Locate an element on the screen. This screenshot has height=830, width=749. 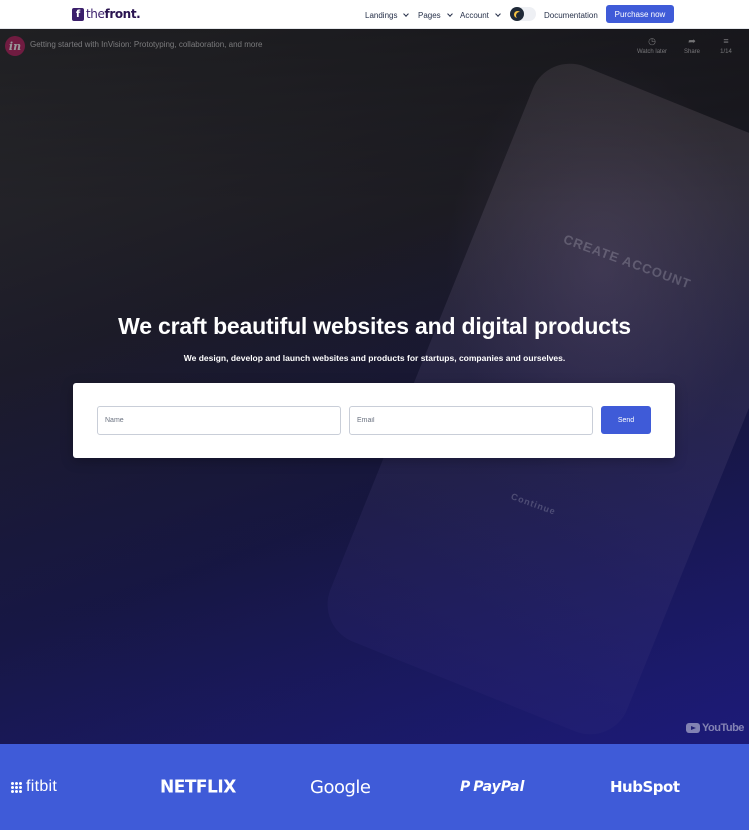
nav-menu-label: Landings is located at coordinates (381, 15).